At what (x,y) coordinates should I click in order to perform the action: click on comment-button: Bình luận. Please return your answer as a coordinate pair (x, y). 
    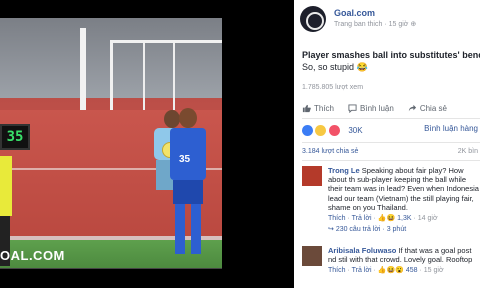
    Looking at the image, I should click on (371, 108).